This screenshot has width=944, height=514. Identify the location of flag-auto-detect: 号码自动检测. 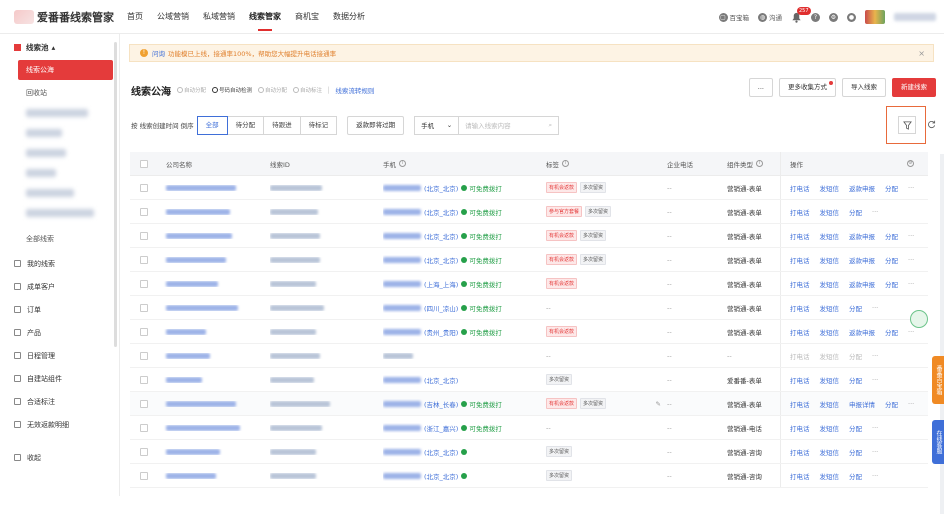
(232, 90).